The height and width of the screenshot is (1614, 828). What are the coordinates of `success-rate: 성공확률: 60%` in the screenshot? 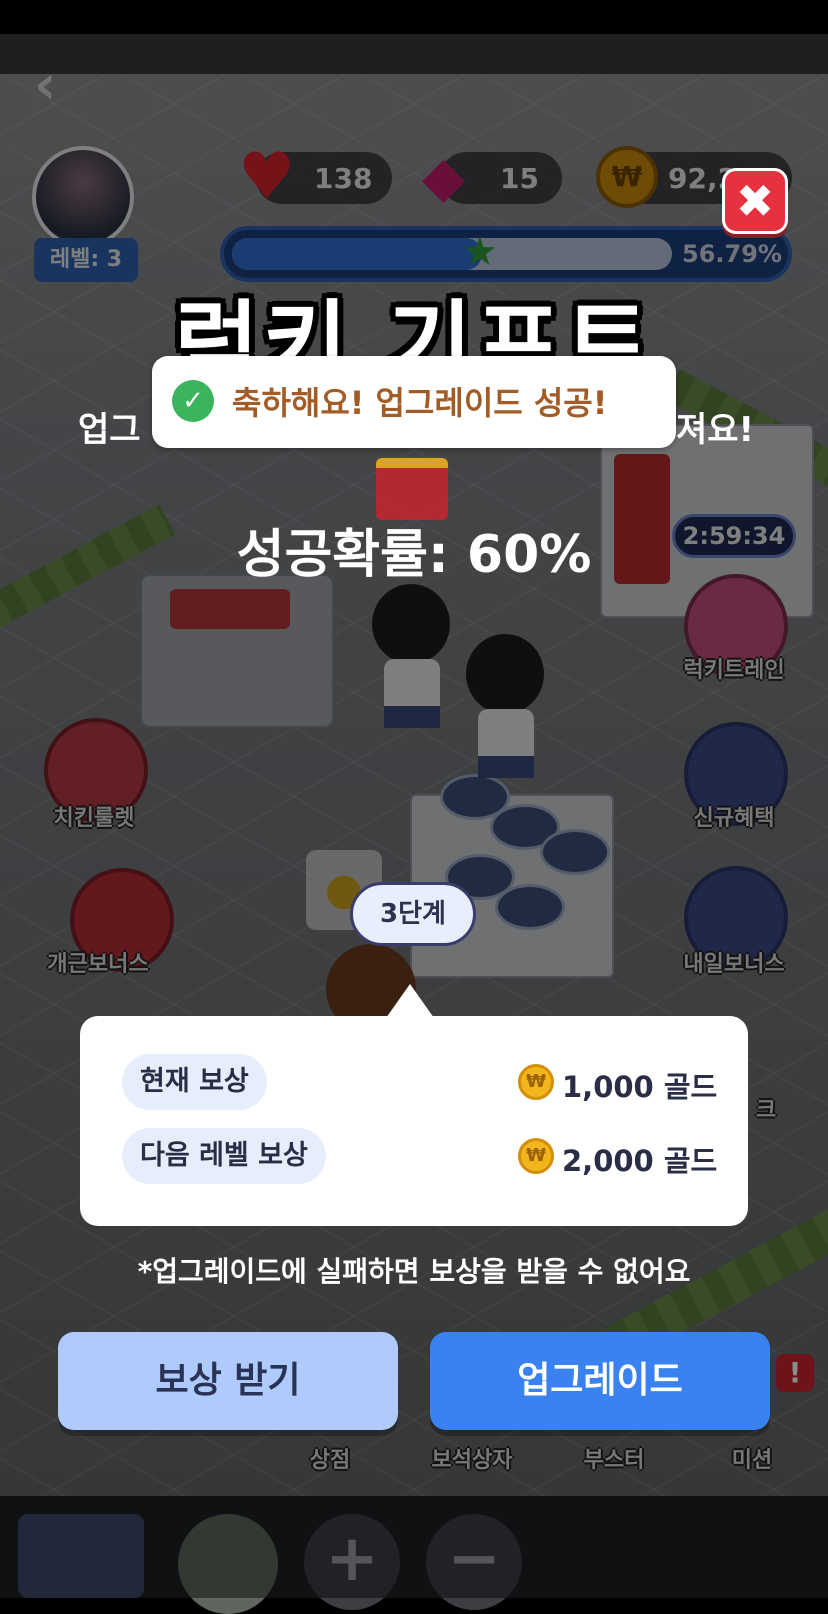 It's located at (414, 555).